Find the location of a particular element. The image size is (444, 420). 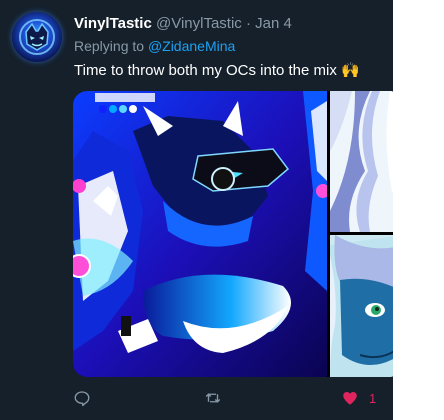

avatar is located at coordinates (37, 37).